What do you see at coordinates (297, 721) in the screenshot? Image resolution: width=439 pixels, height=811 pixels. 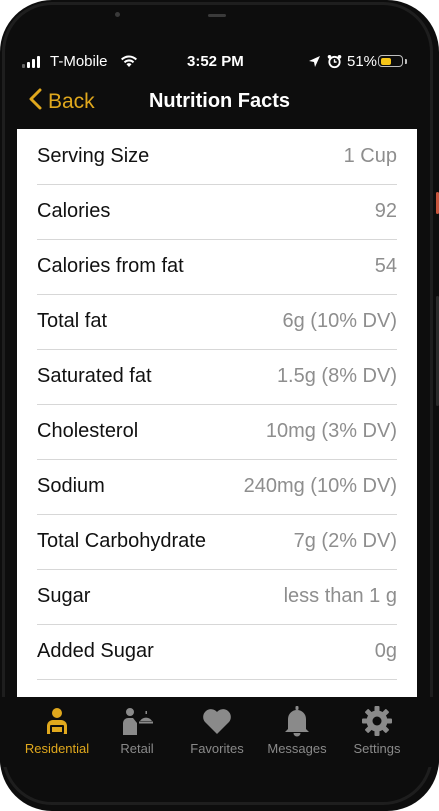 I see `bell-icon` at bounding box center [297, 721].